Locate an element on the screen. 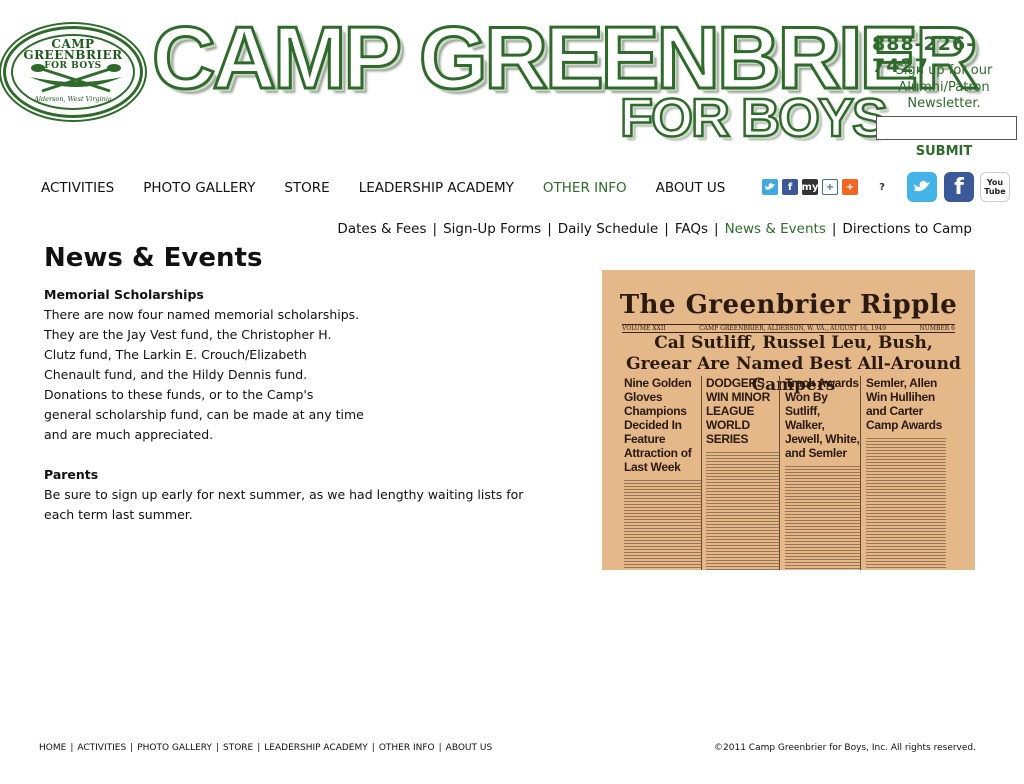 This screenshot has height=784, width=1024. footer-link-about-us: ABOUT US is located at coordinates (469, 748).